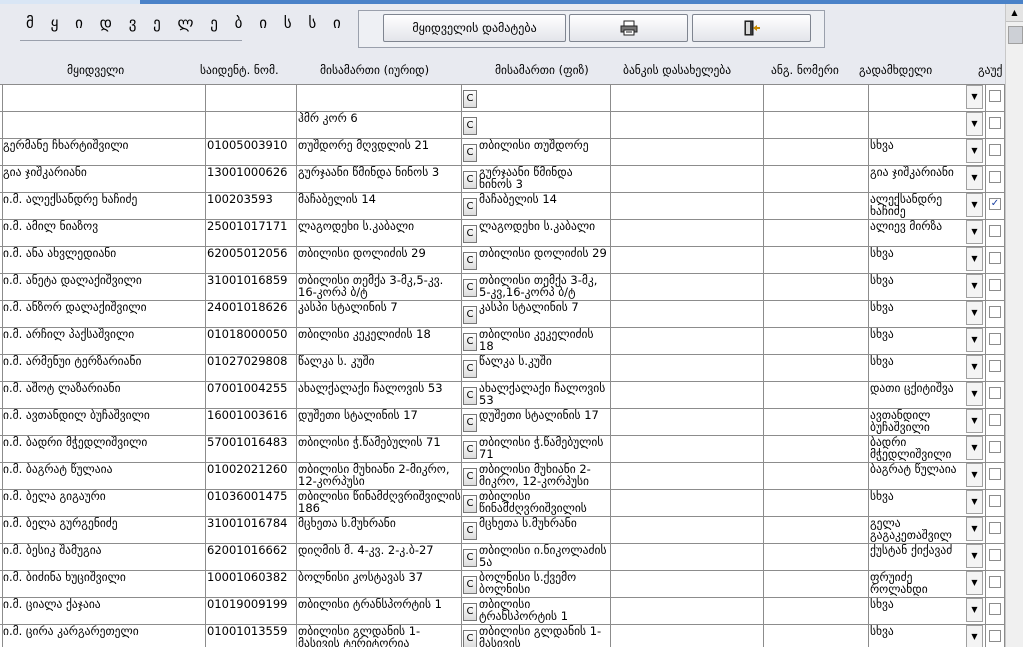  I want to click on table-row: C ▼, so click(502, 98).